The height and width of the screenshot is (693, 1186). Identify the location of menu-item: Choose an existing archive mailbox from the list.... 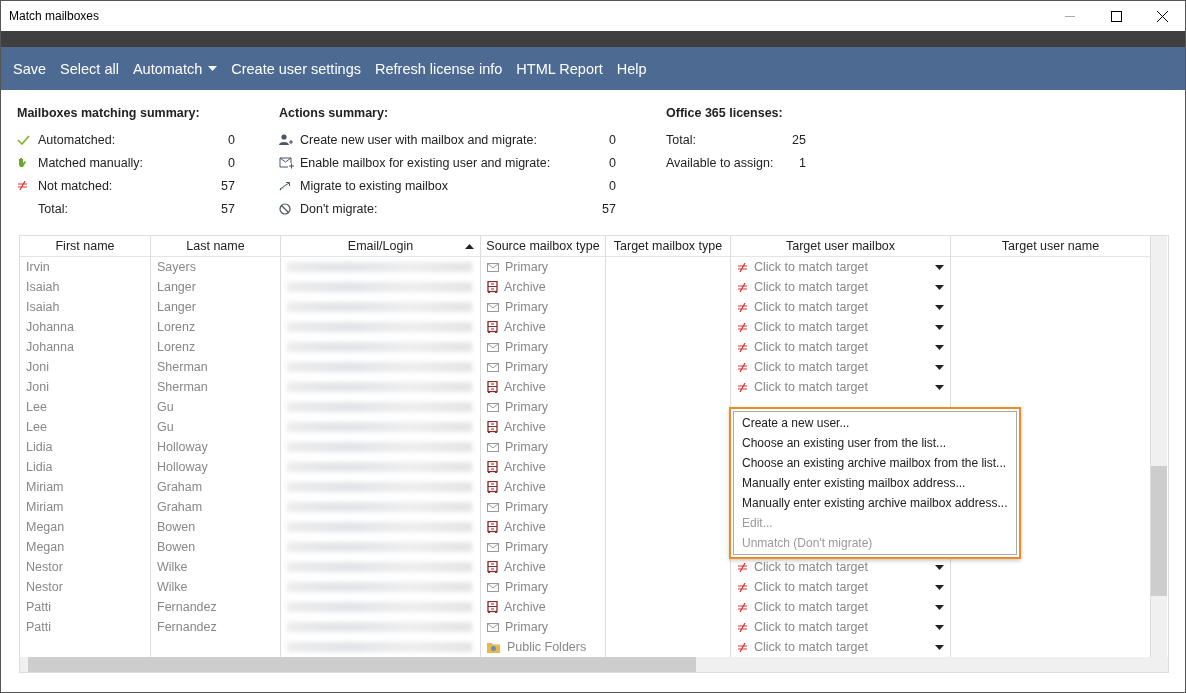
(875, 463).